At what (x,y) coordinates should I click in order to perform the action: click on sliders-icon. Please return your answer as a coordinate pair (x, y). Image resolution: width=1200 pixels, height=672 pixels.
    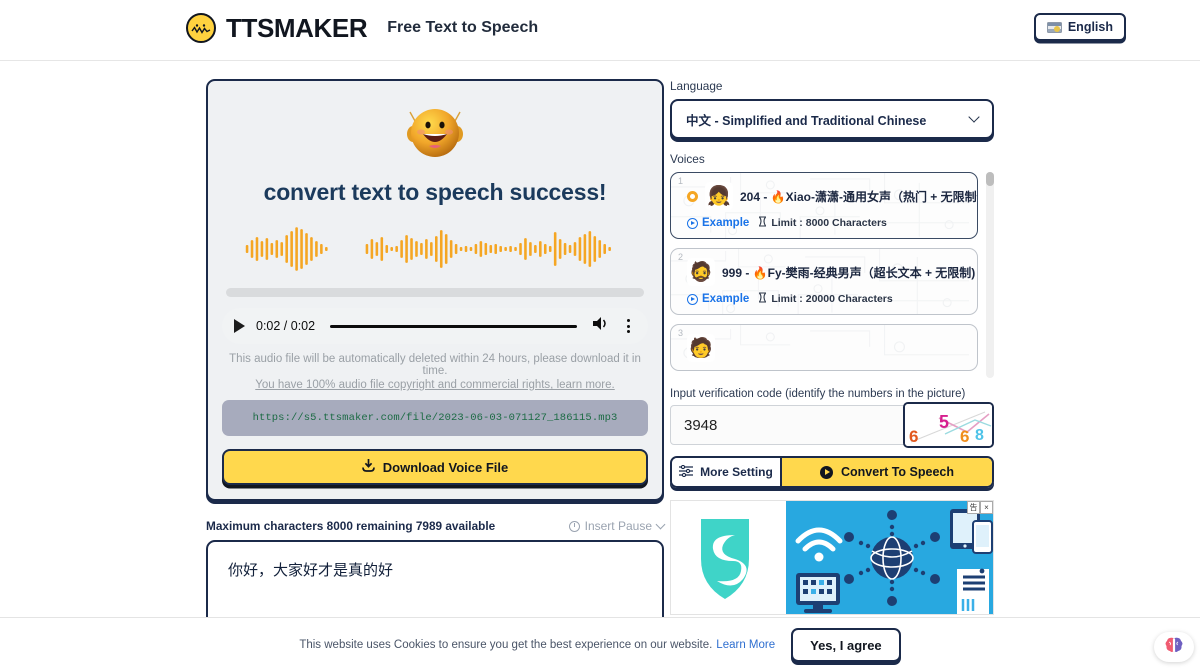
    Looking at the image, I should click on (686, 472).